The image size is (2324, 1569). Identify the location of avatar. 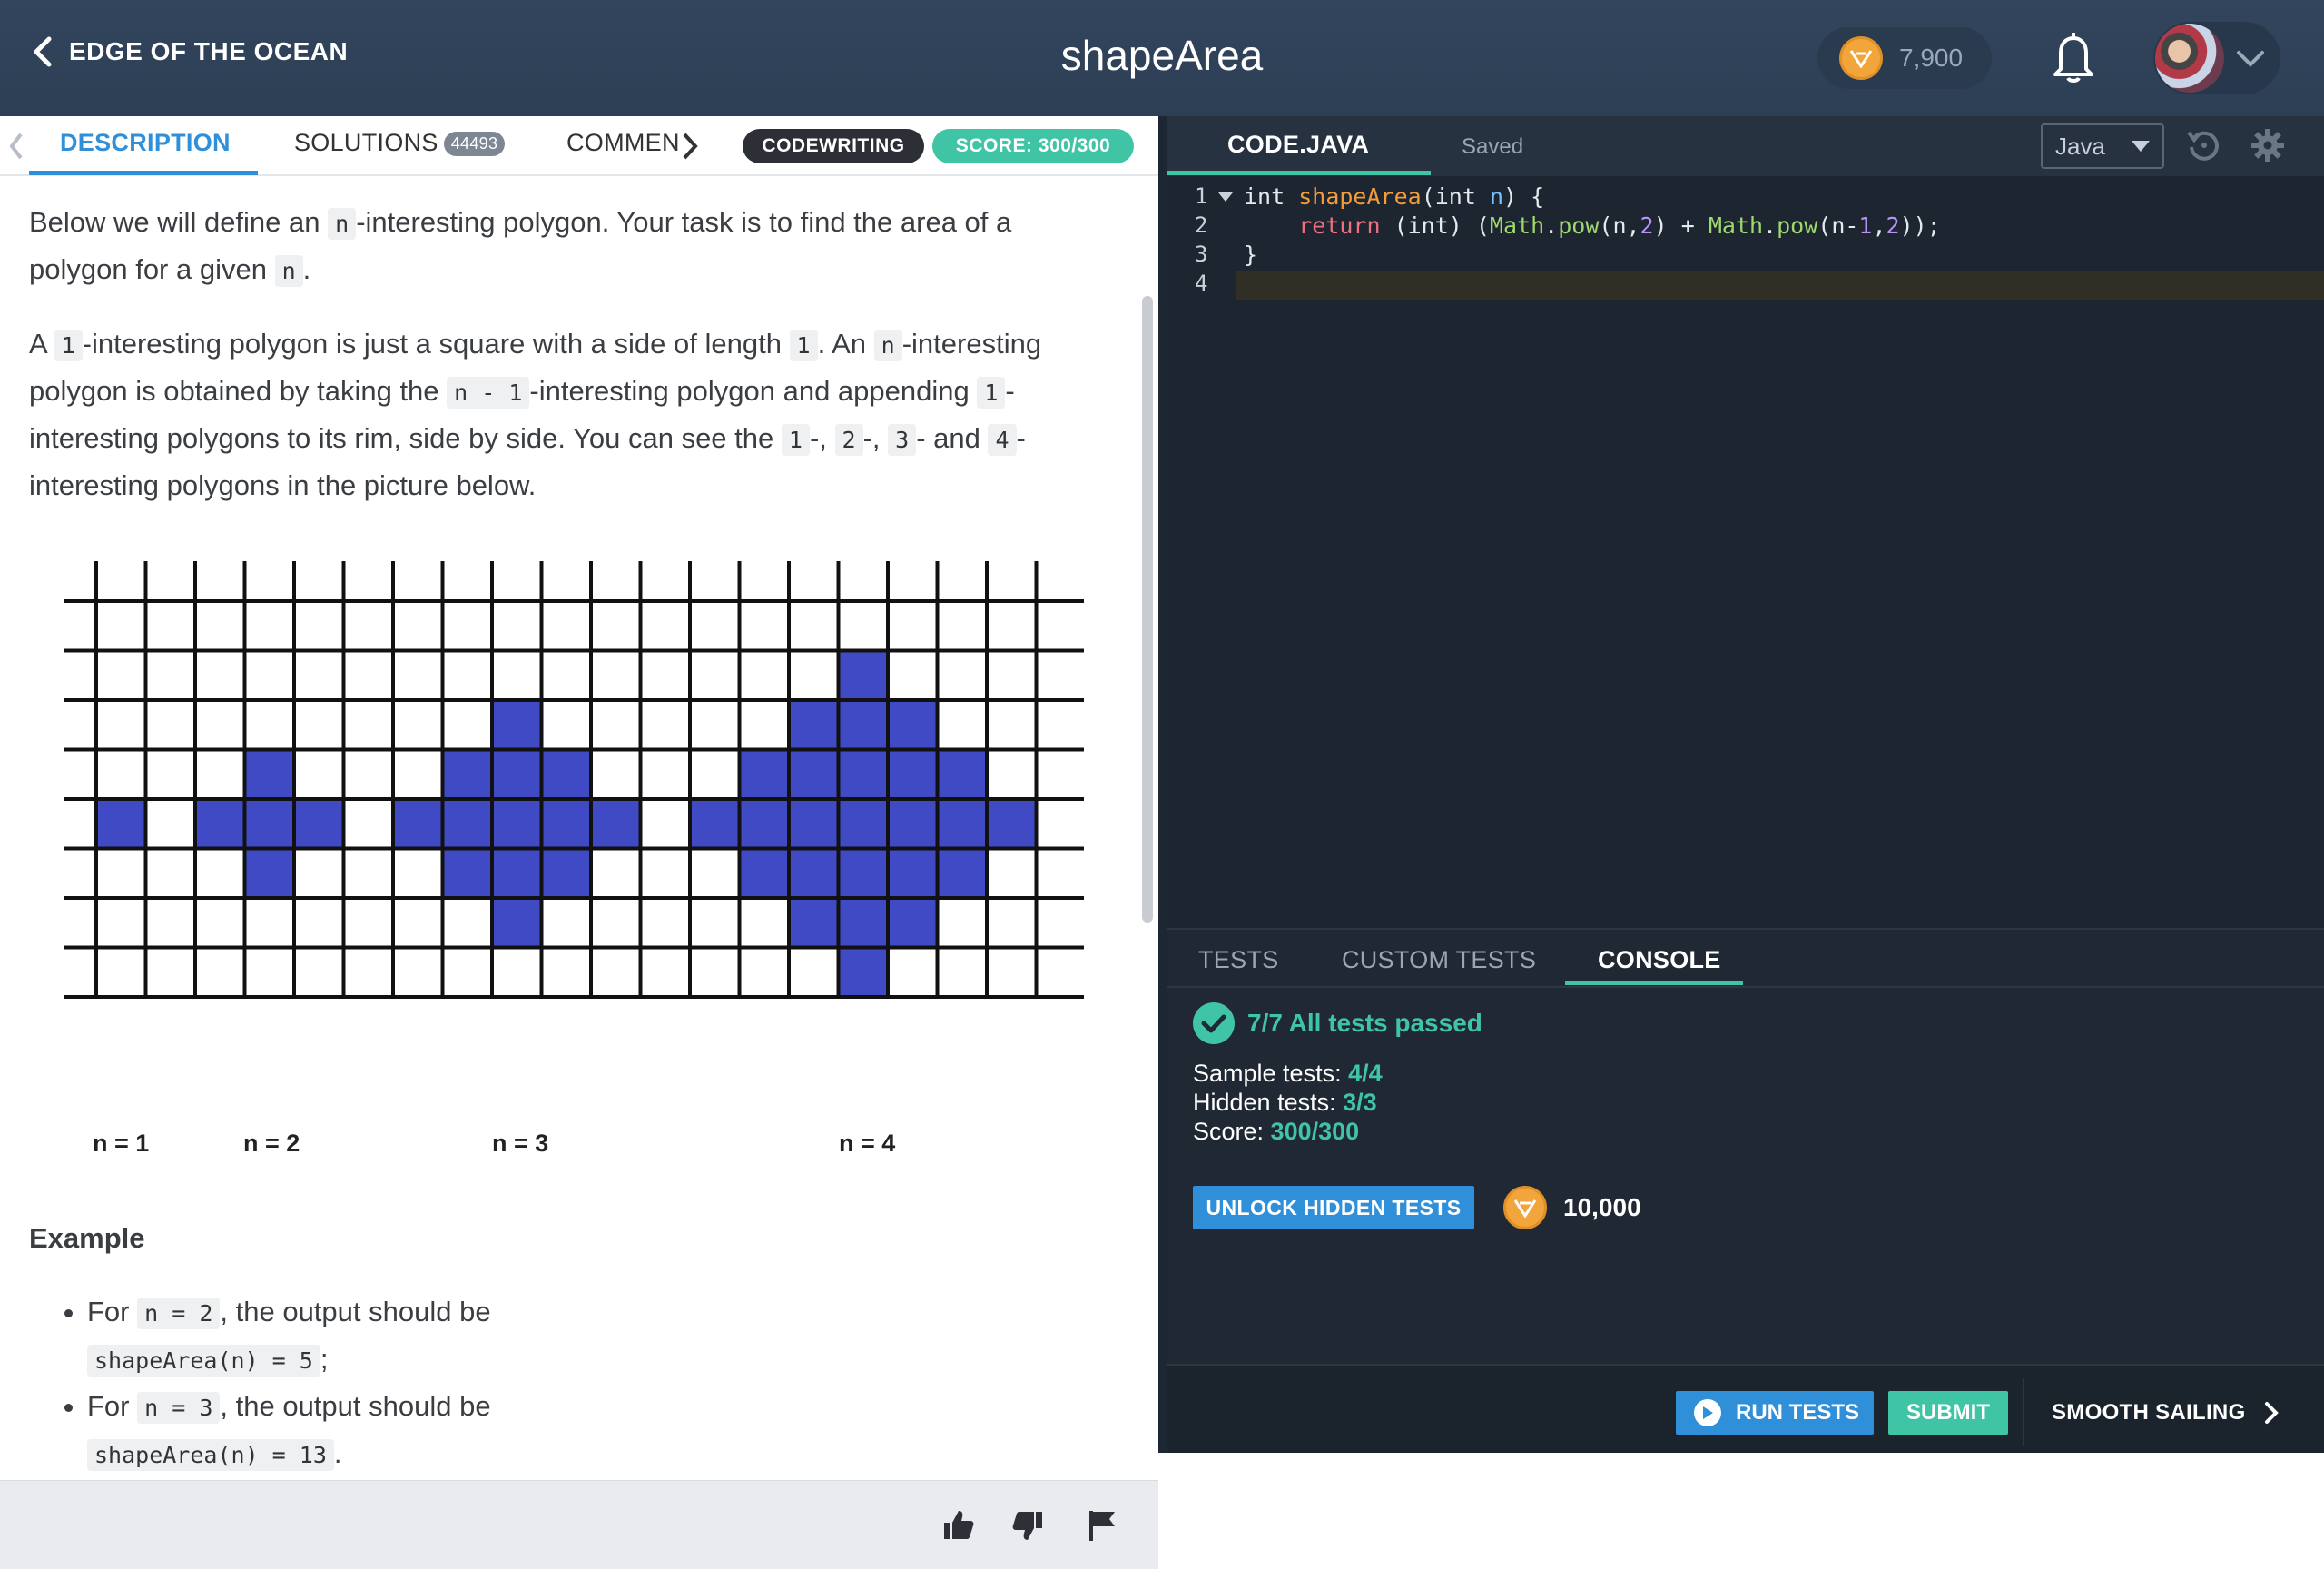
(2189, 58).